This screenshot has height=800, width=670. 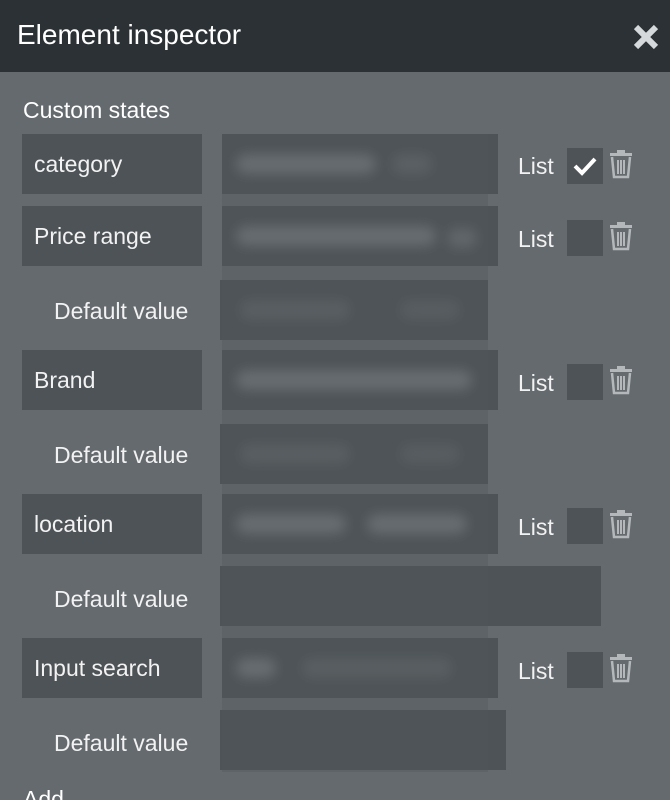 What do you see at coordinates (112, 164) in the screenshot?
I see `state-name-field: category` at bounding box center [112, 164].